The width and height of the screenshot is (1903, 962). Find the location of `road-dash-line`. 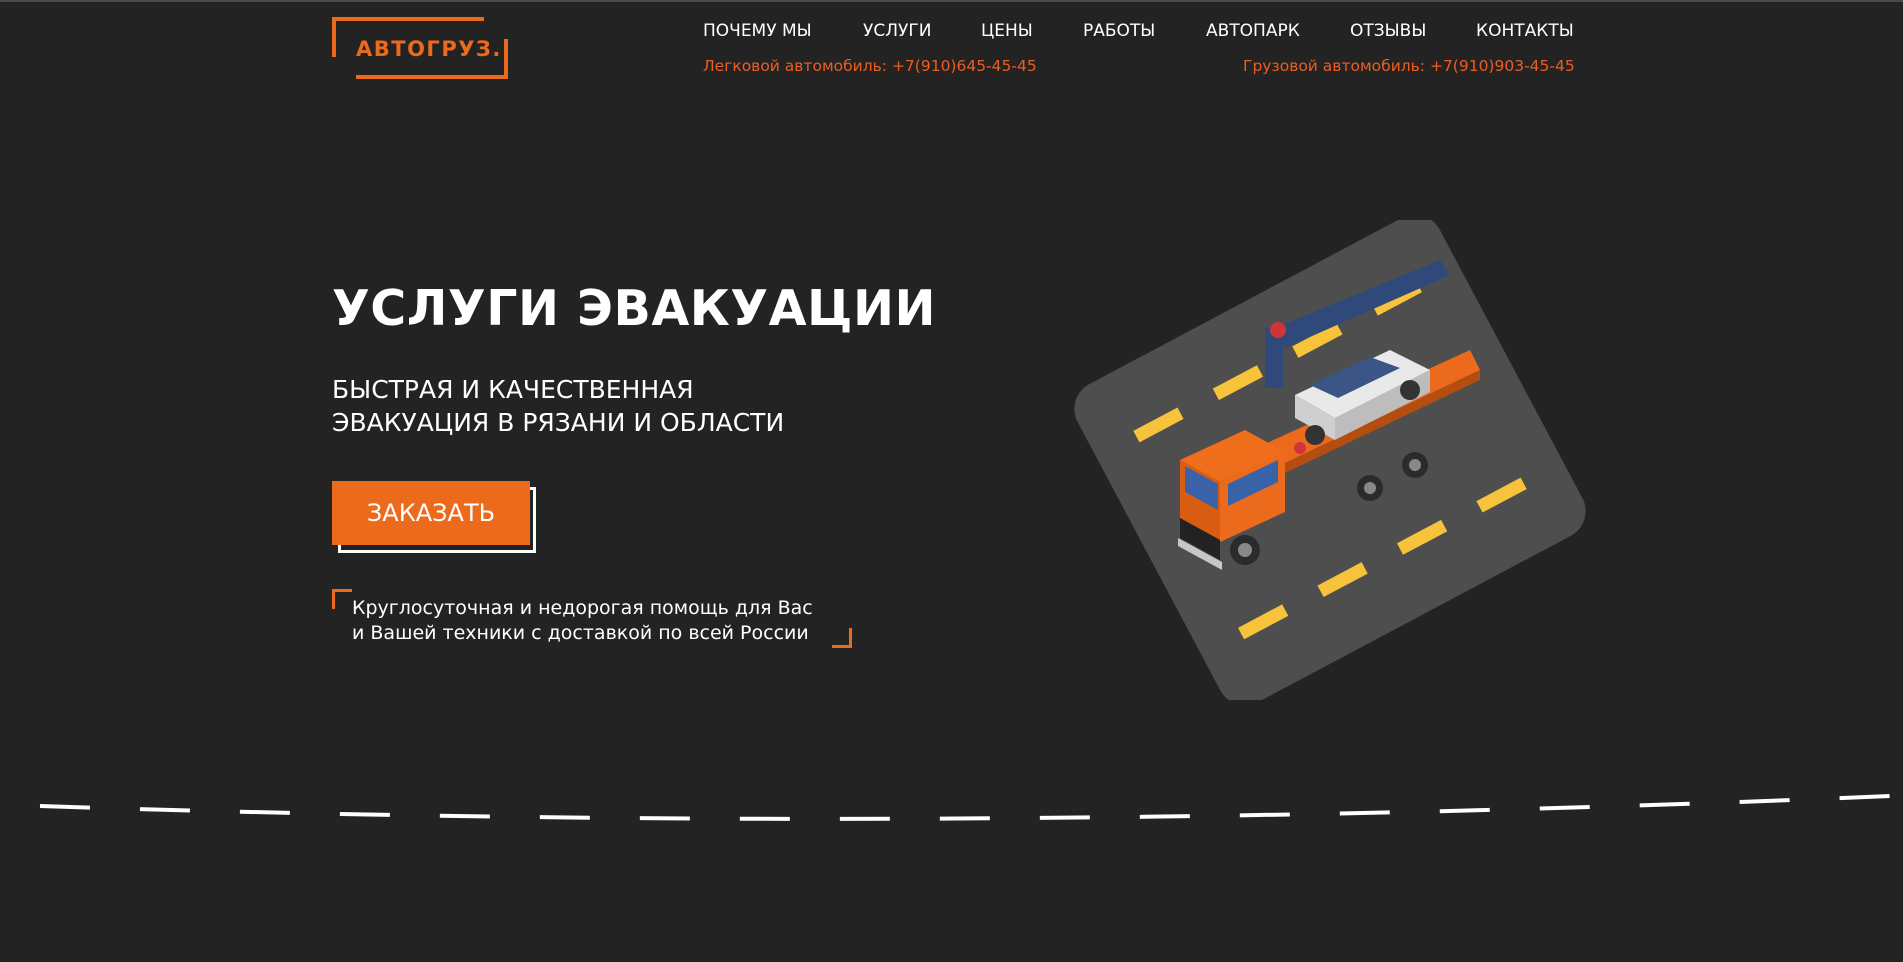

road-dash-line is located at coordinates (965, 807).